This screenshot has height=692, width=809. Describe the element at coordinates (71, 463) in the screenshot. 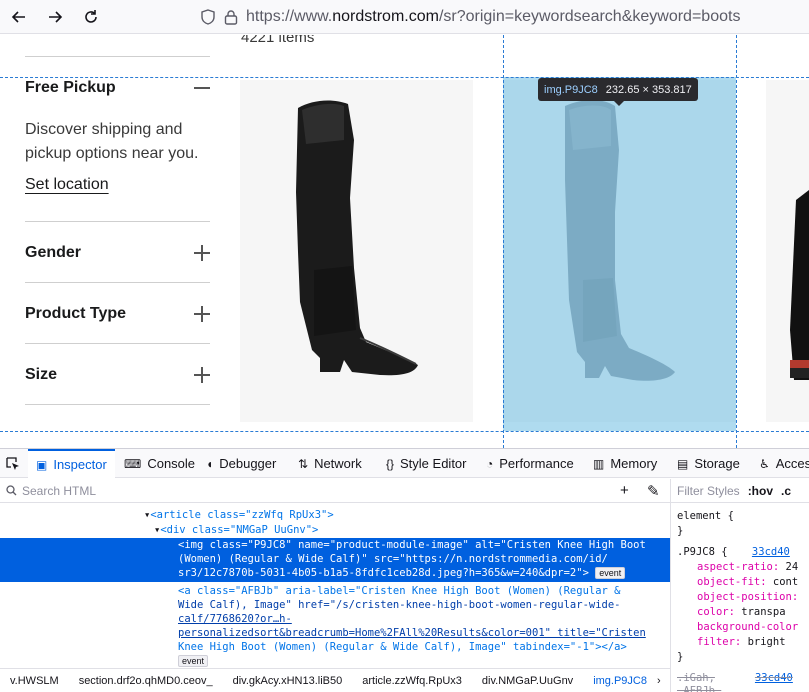

I see `tab-inspector: ▣ Inspector` at that location.